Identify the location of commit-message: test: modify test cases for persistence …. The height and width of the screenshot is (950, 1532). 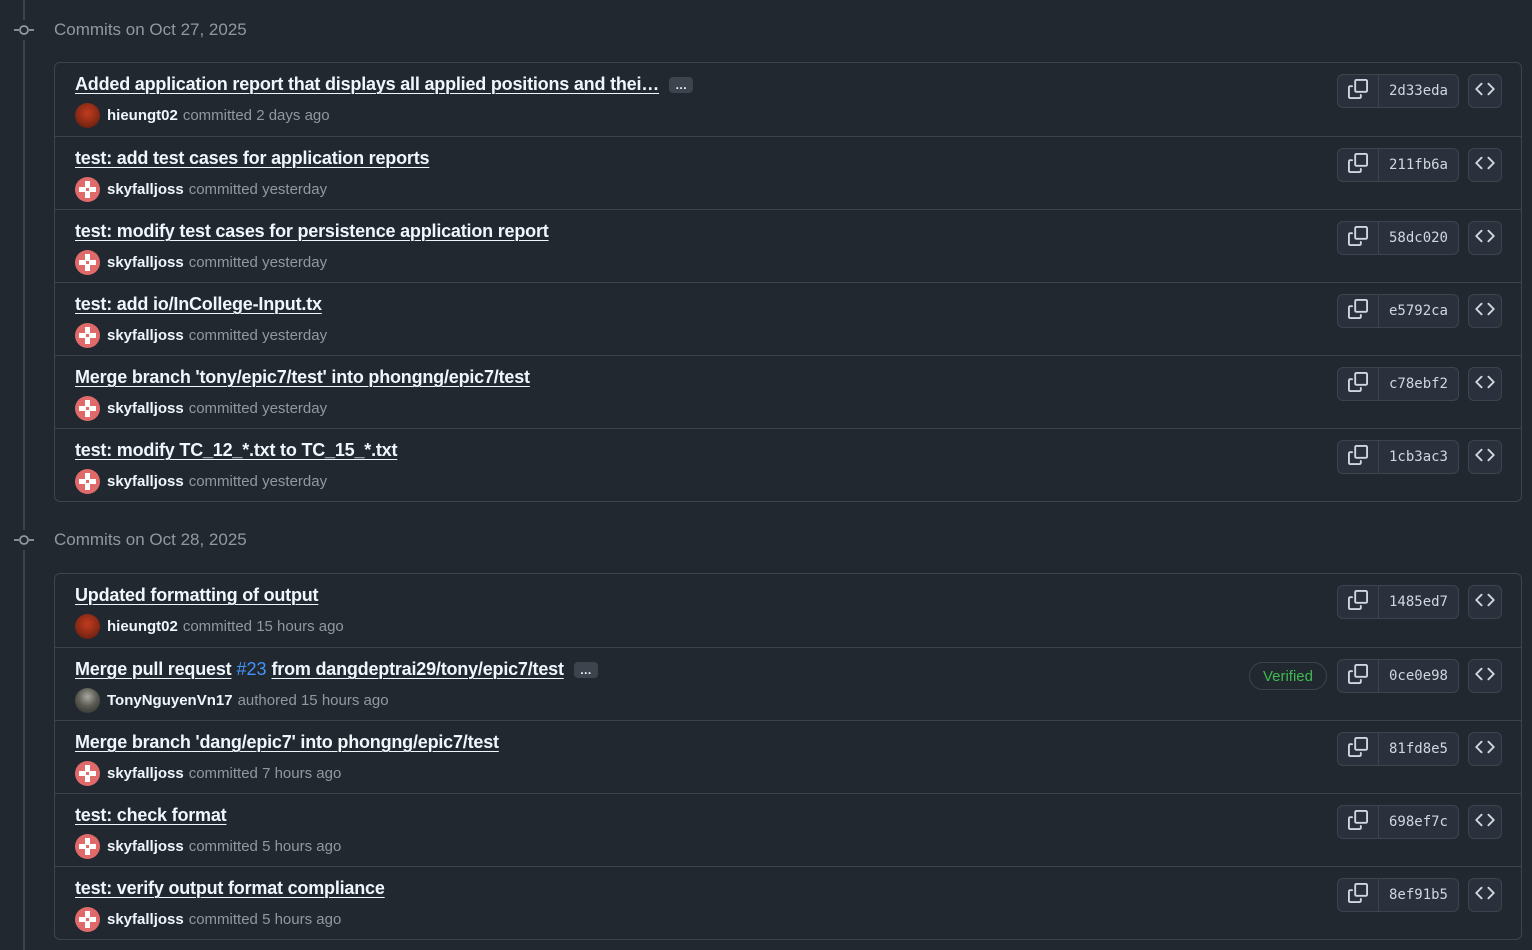
(312, 231).